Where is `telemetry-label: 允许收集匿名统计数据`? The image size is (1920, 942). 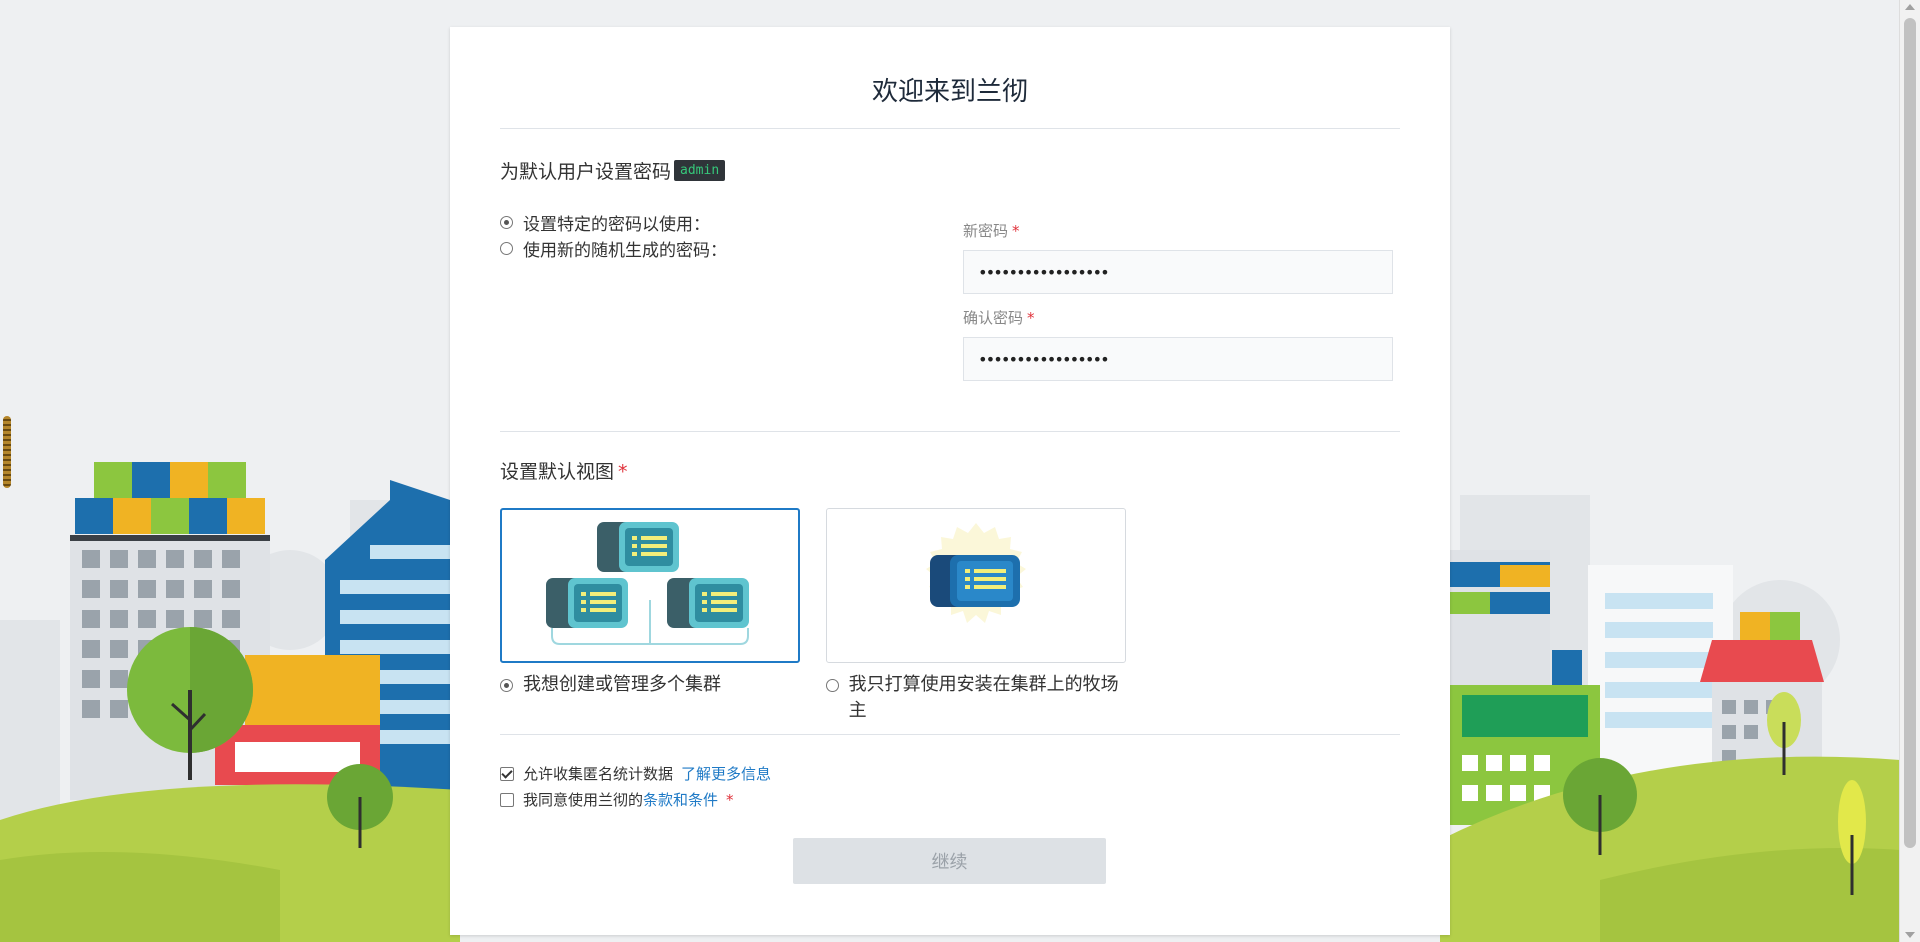 telemetry-label: 允许收集匿名统计数据 is located at coordinates (598, 774).